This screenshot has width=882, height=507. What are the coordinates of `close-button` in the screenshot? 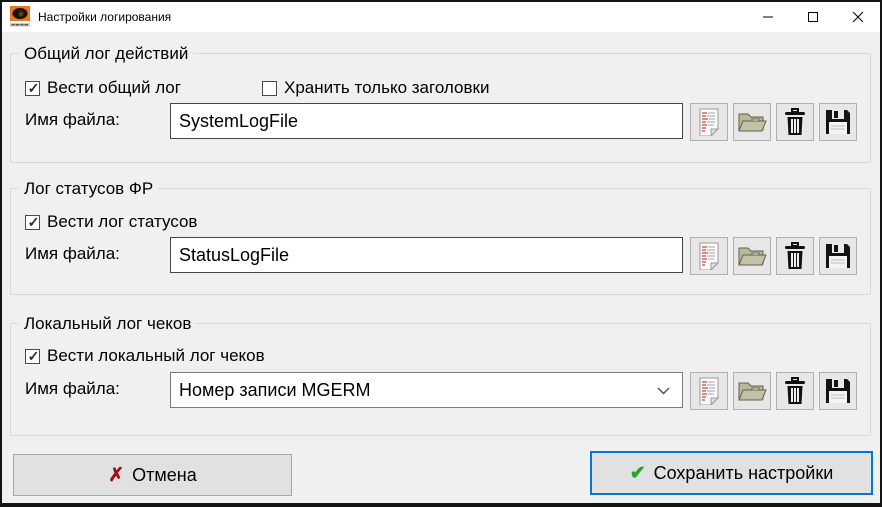 It's located at (857, 17).